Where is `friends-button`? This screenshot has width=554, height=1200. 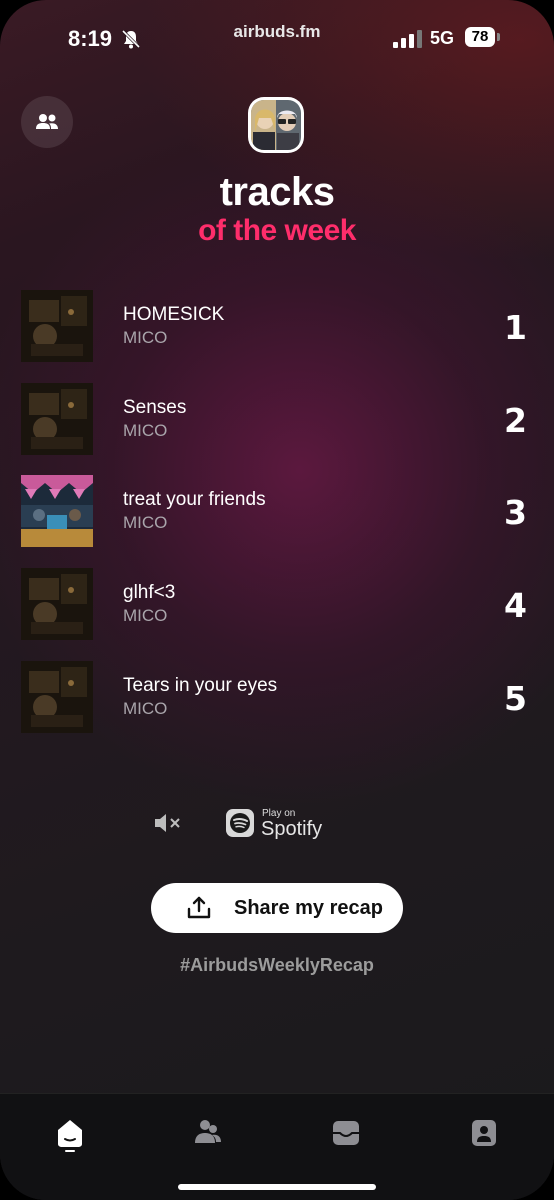 friends-button is located at coordinates (47, 122).